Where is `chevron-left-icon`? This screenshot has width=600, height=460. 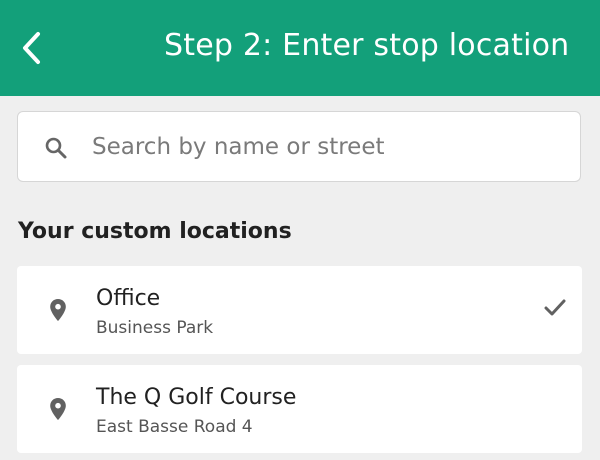 chevron-left-icon is located at coordinates (31, 48).